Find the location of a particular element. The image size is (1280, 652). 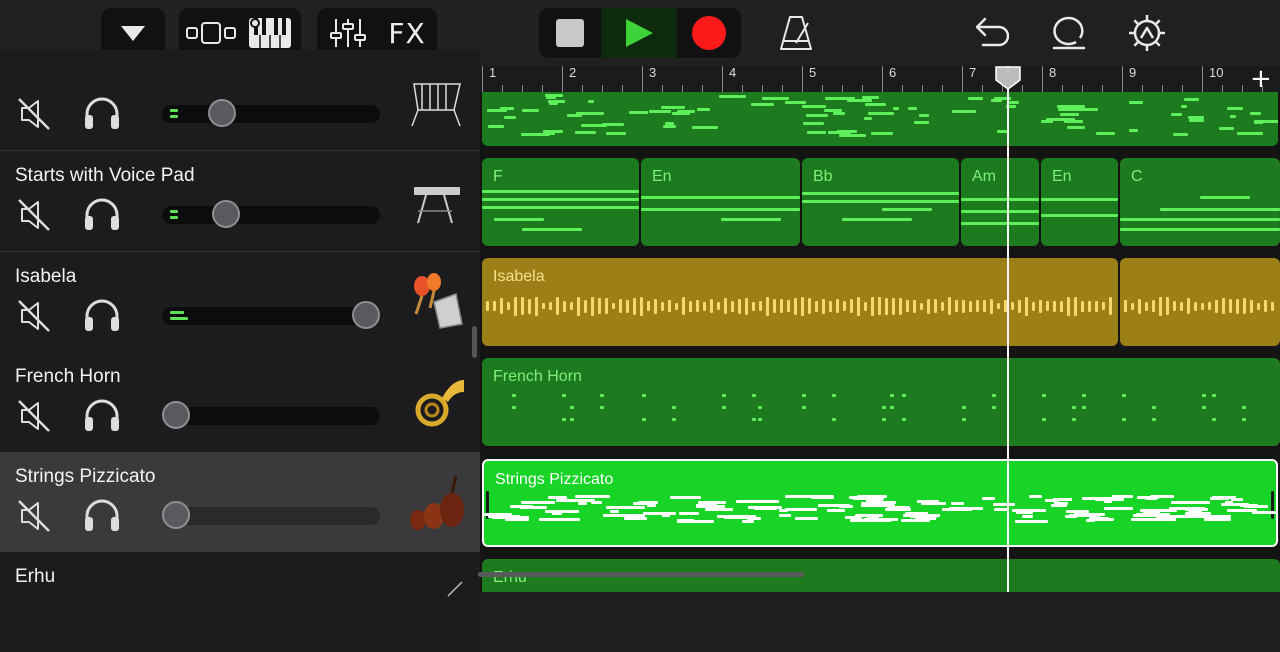

track-header: Starts with Voice Pad is located at coordinates (240, 201).